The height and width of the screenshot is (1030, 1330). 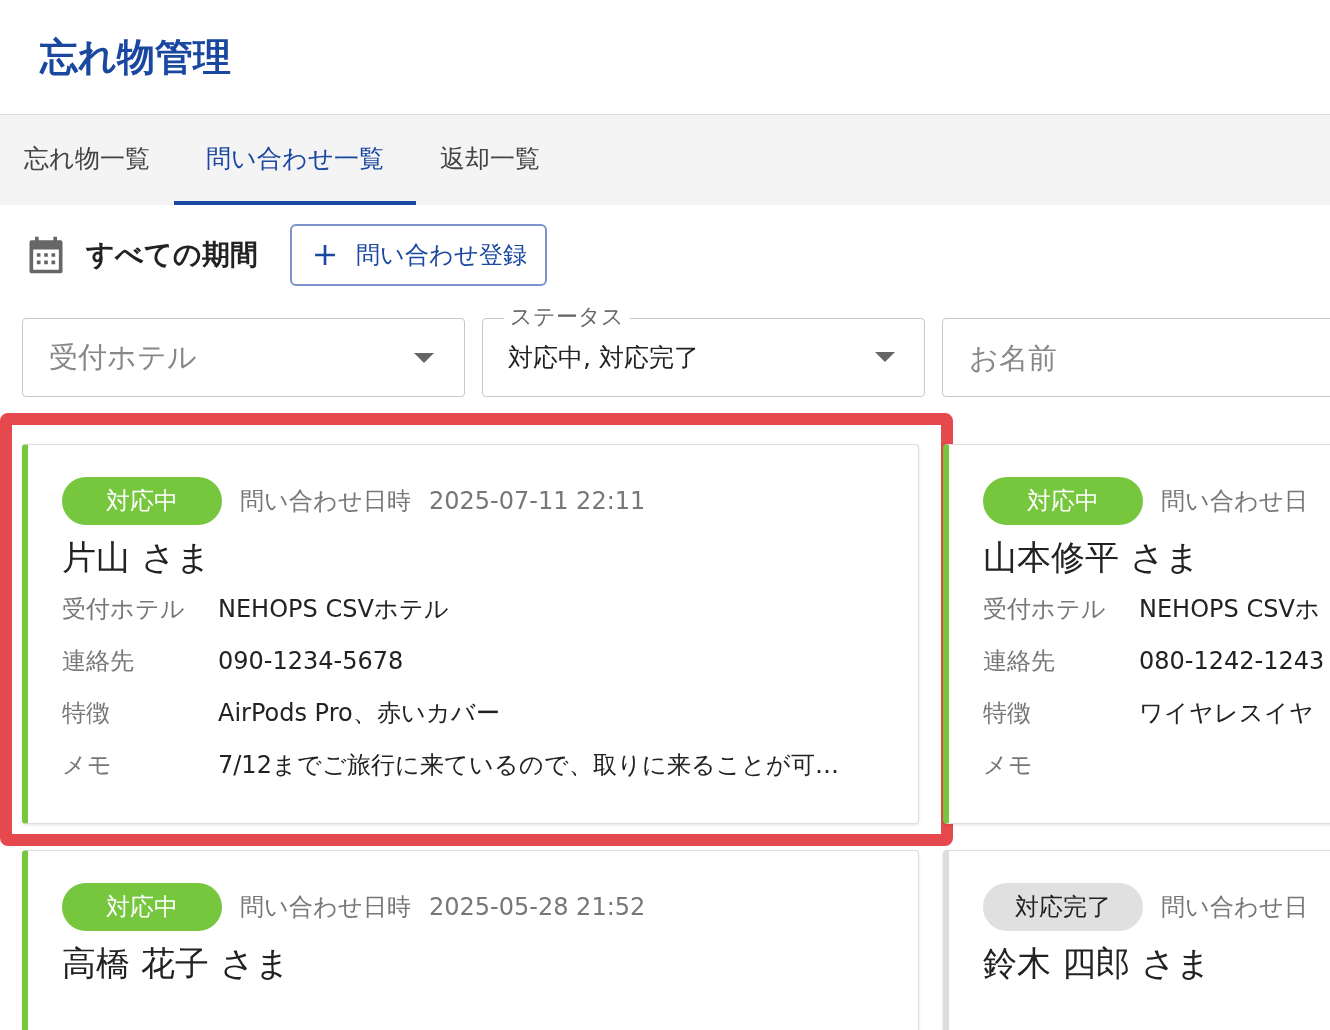 What do you see at coordinates (243, 357) in the screenshot?
I see `select-field: 受付ホテル` at bounding box center [243, 357].